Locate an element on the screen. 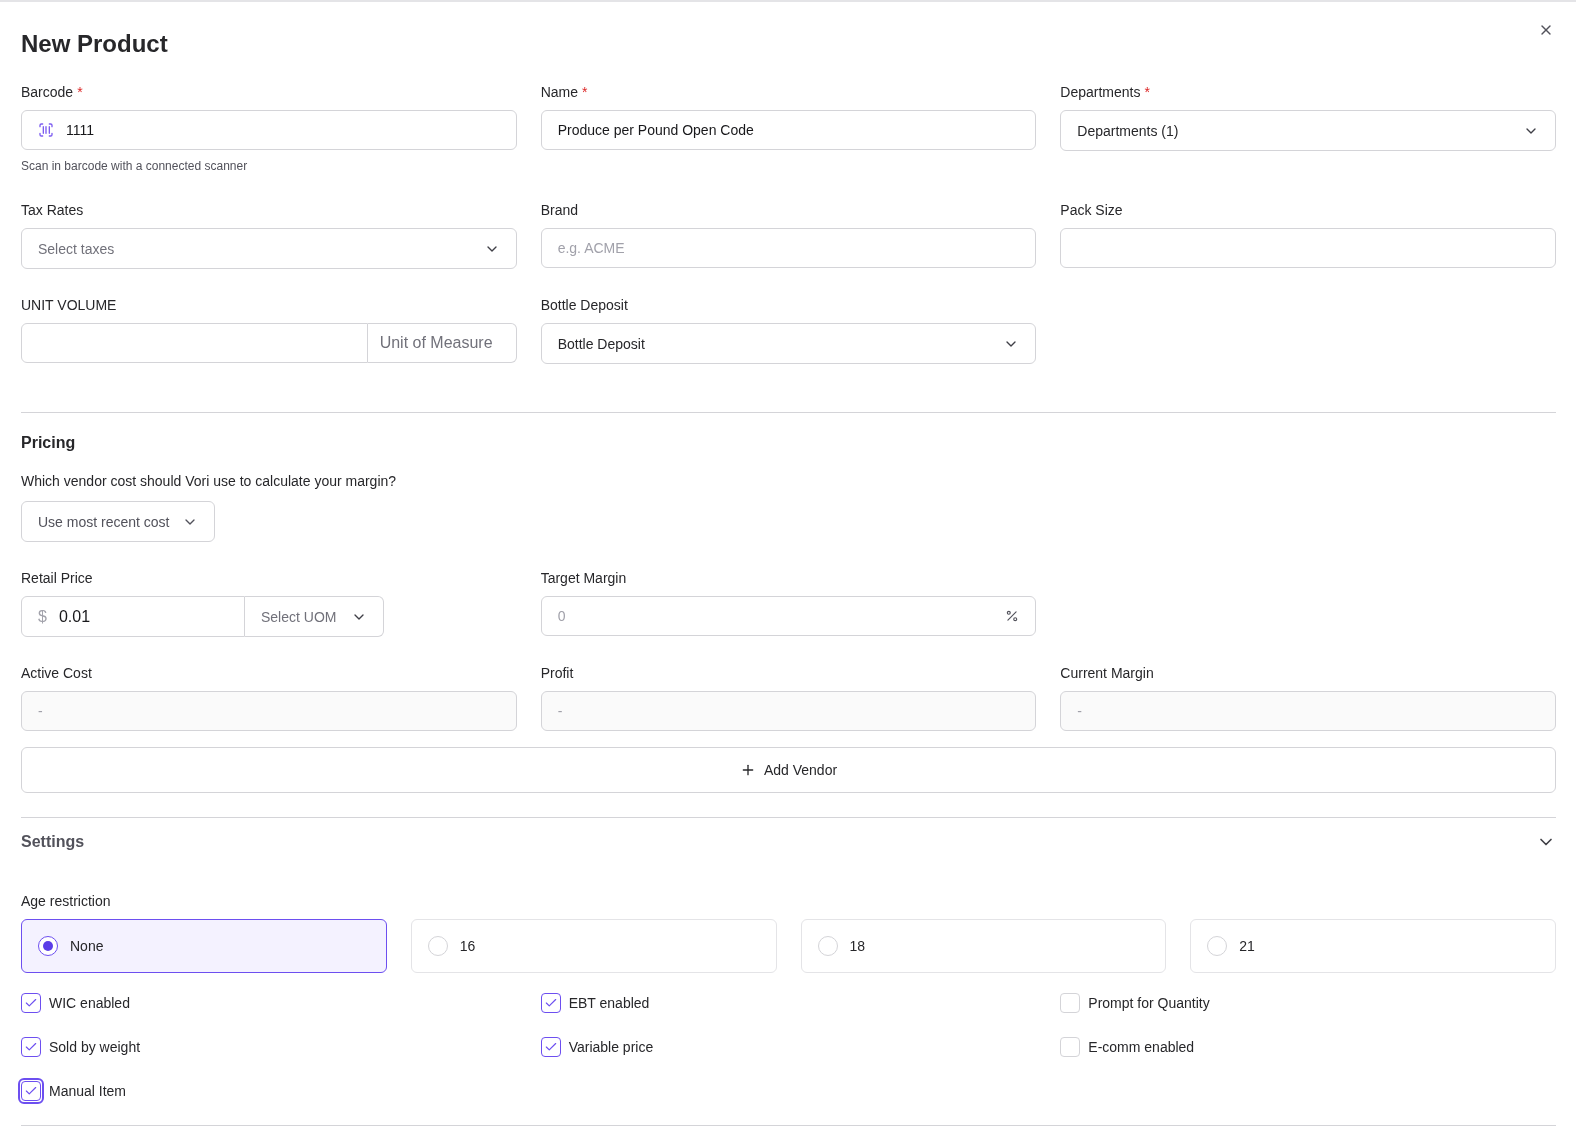 Image resolution: width=1576 pixels, height=1128 pixels. select-dropdown: Select taxes is located at coordinates (269, 248).